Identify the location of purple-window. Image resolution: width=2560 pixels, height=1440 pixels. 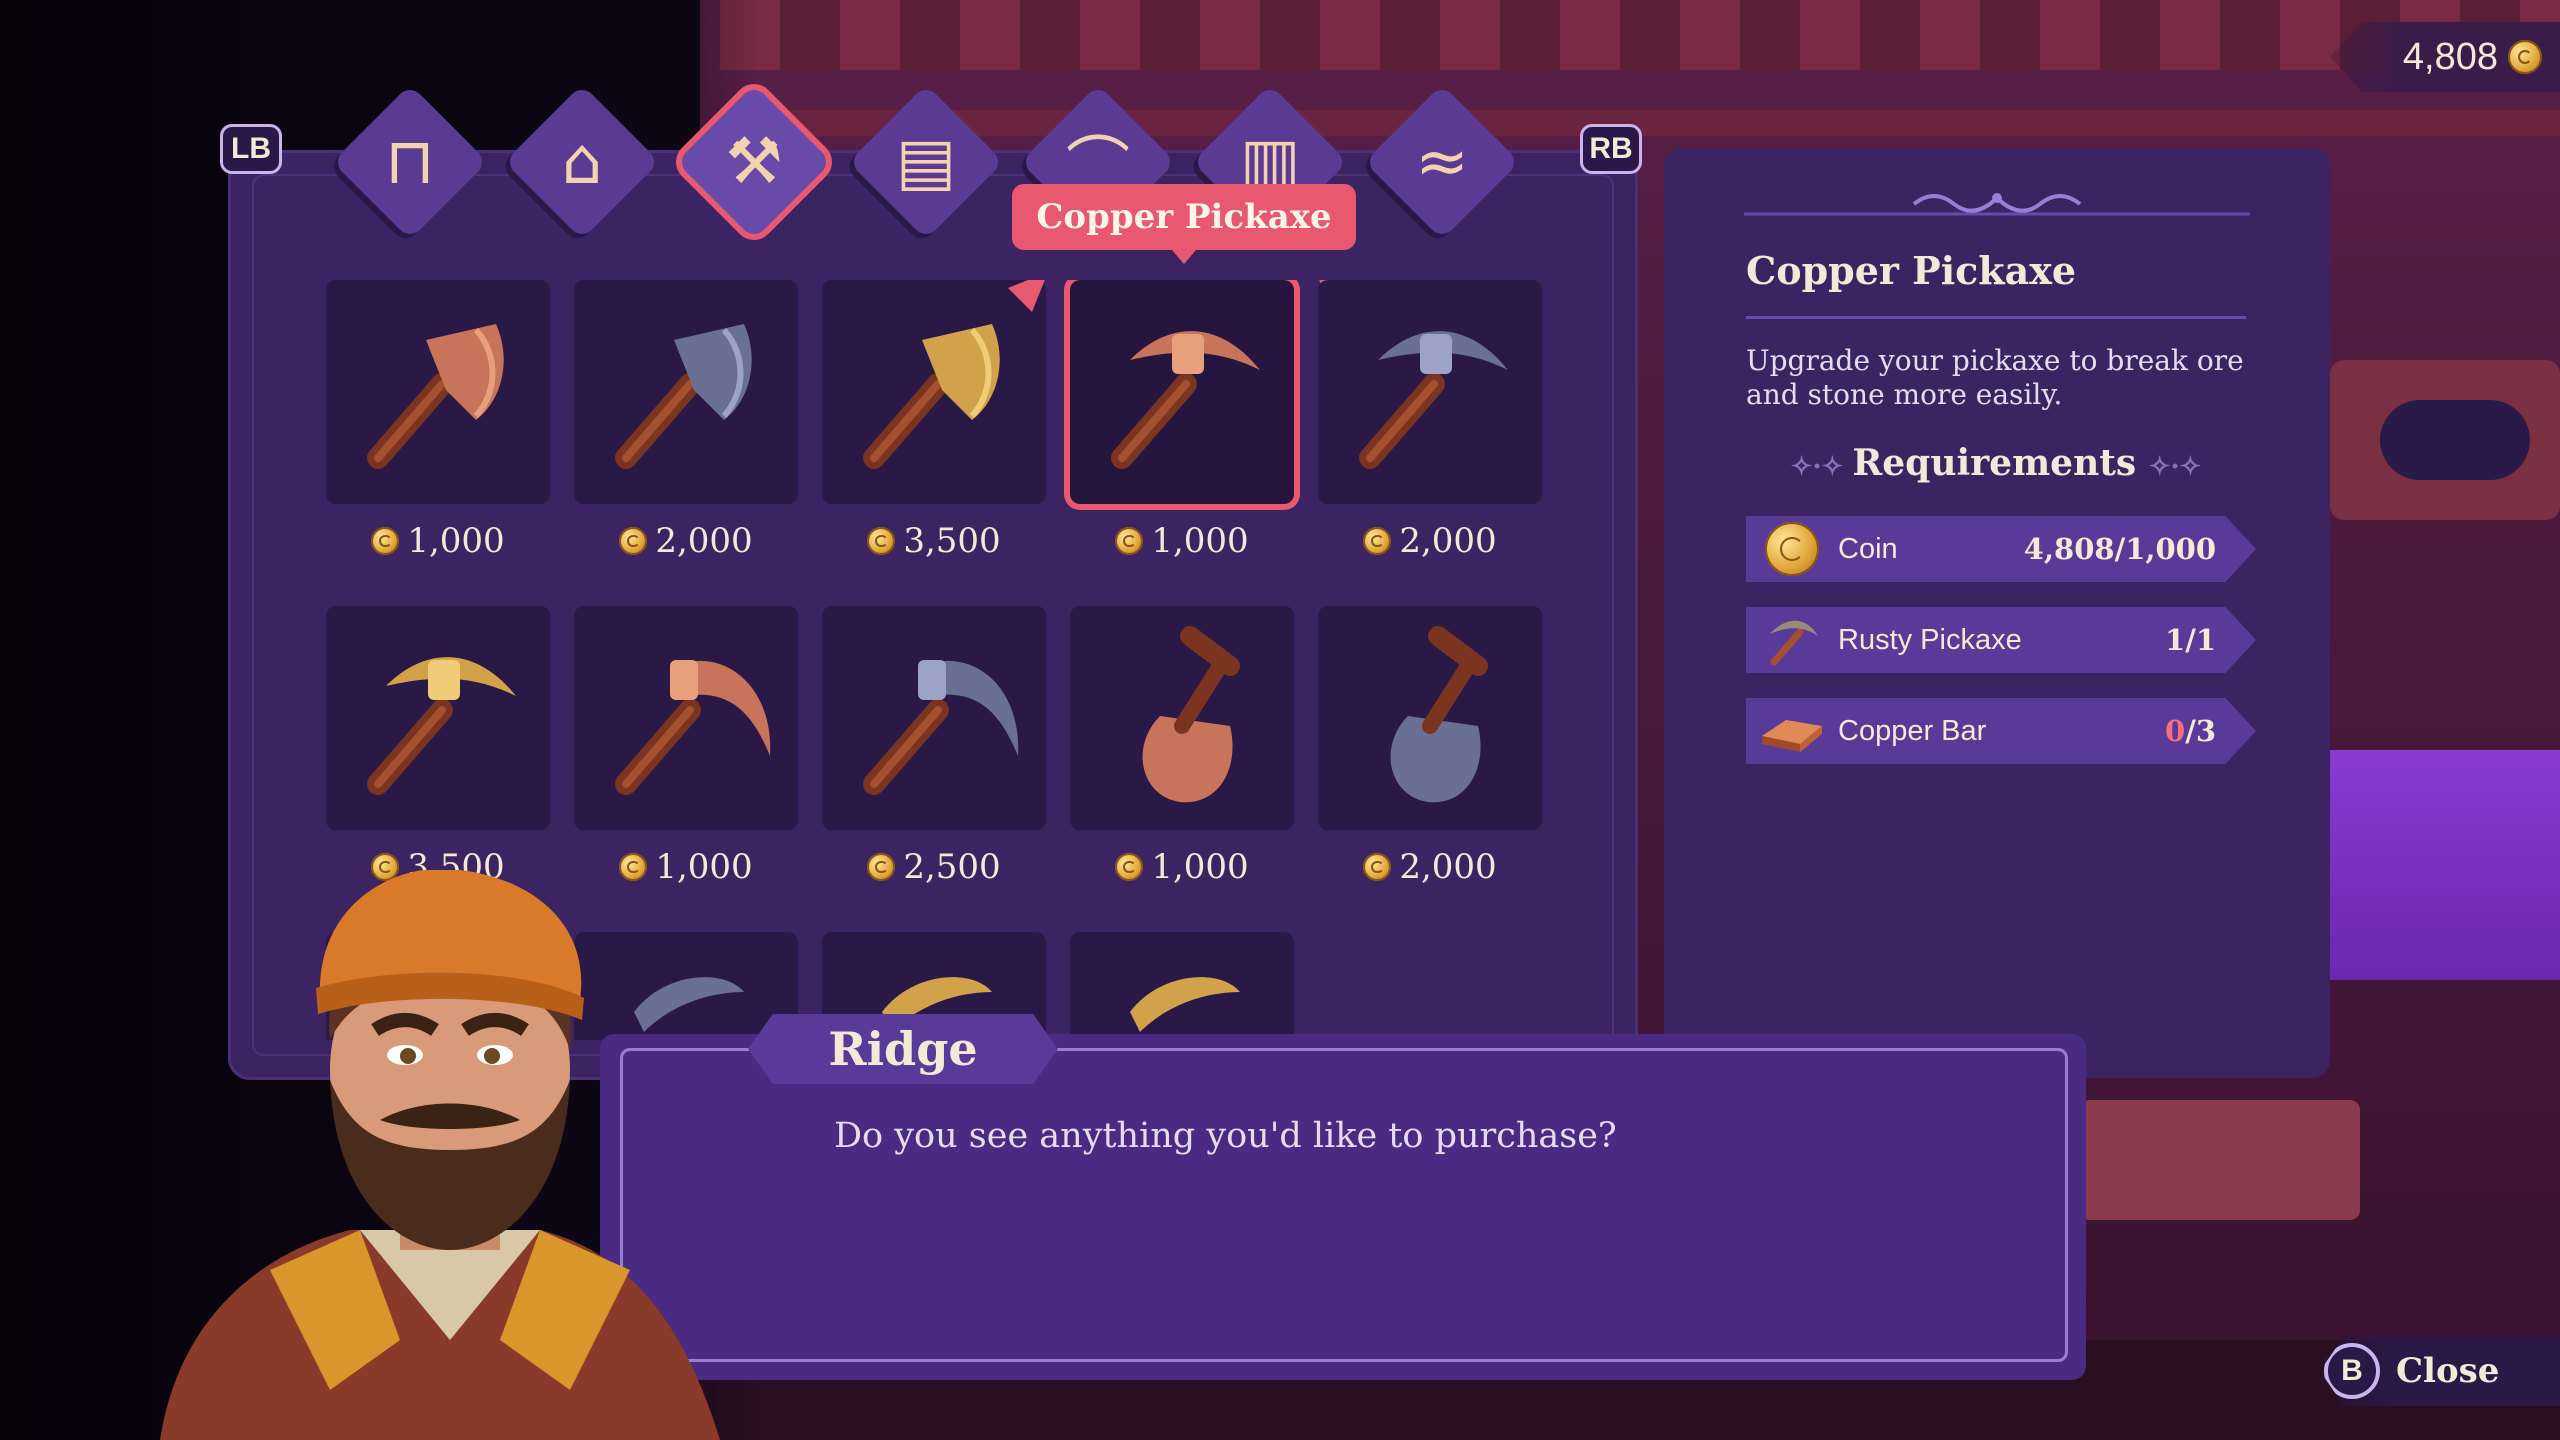
(2445, 865).